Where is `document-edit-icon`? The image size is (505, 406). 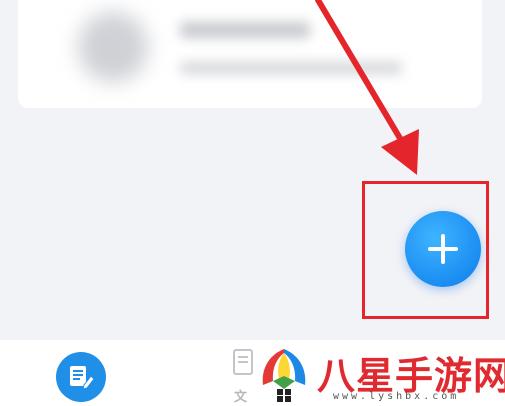 document-edit-icon is located at coordinates (82, 378).